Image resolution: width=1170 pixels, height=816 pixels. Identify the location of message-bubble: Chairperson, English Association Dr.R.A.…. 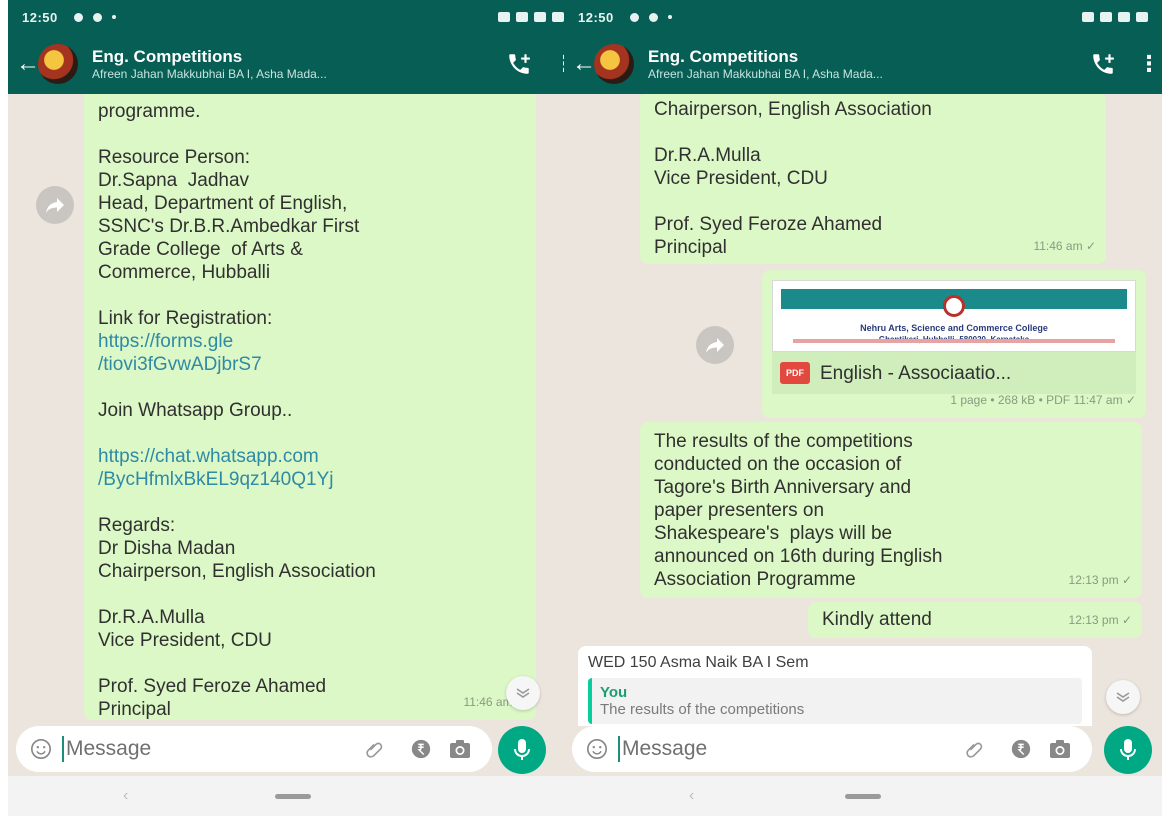
(873, 179).